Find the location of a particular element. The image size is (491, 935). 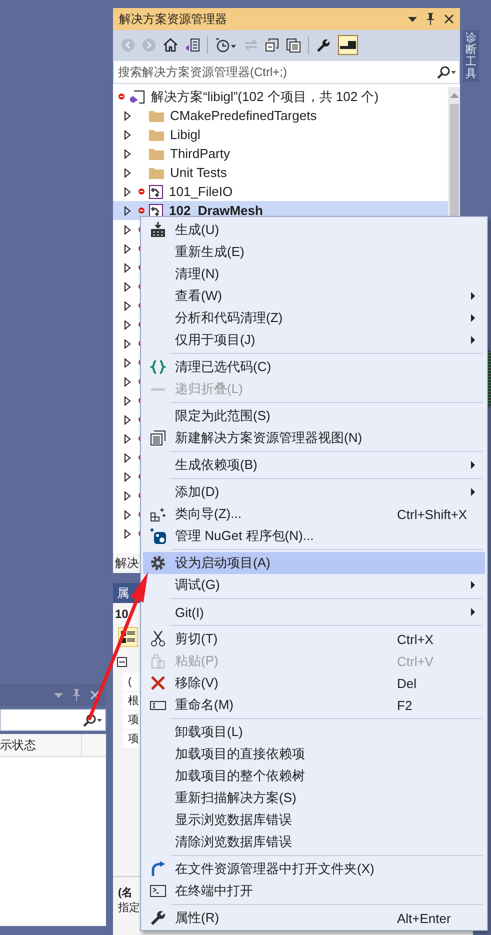

menu-item: 剪切(T) Ctrl+X is located at coordinates (314, 639).